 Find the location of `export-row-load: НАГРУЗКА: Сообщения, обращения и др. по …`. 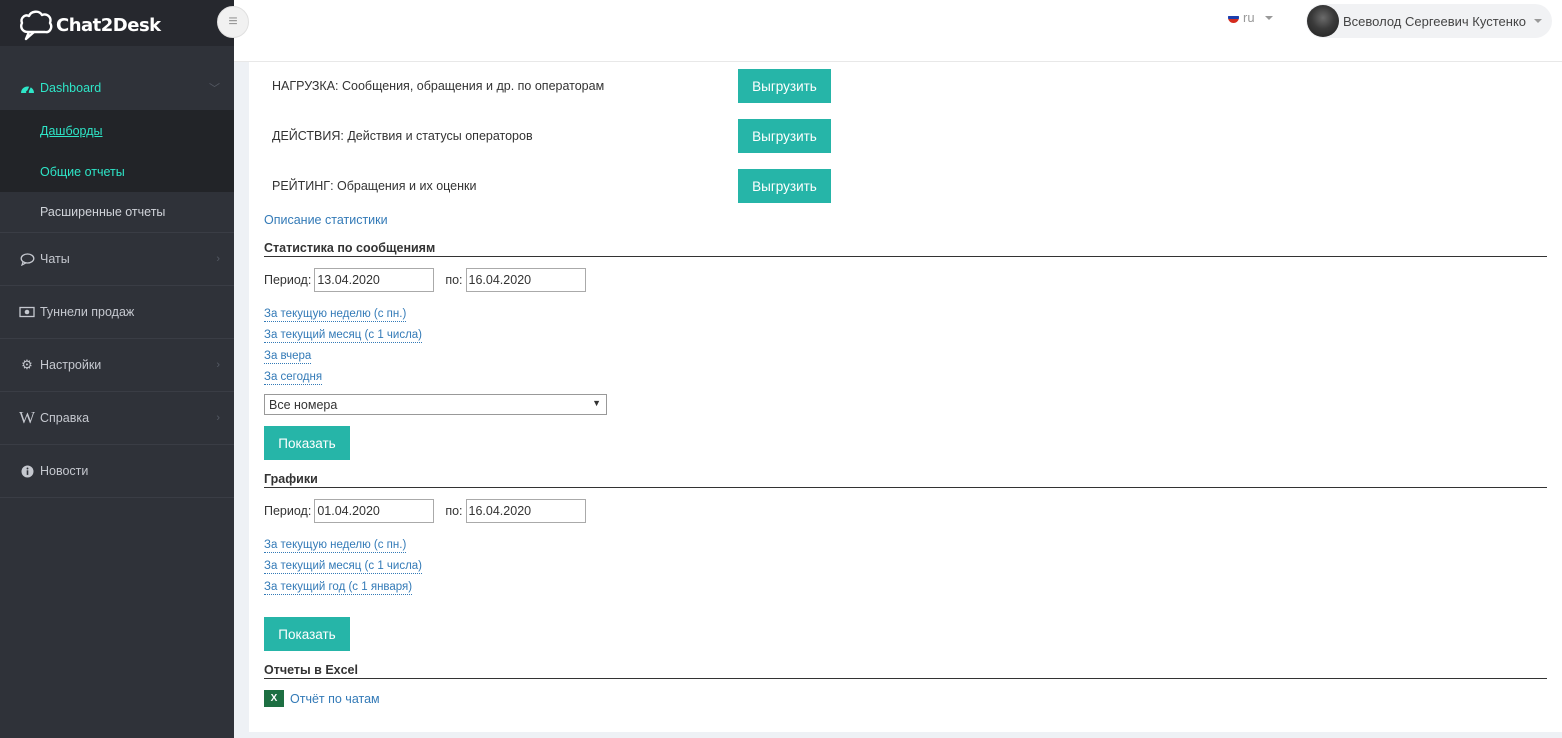

export-row-load: НАГРУЗКА: Сообщения, обращения и др. по … is located at coordinates (572, 86).